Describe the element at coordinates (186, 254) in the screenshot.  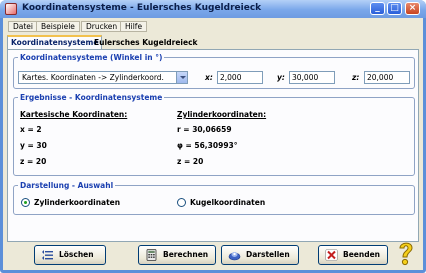
I see `berechnen-label: Berechnen` at that location.